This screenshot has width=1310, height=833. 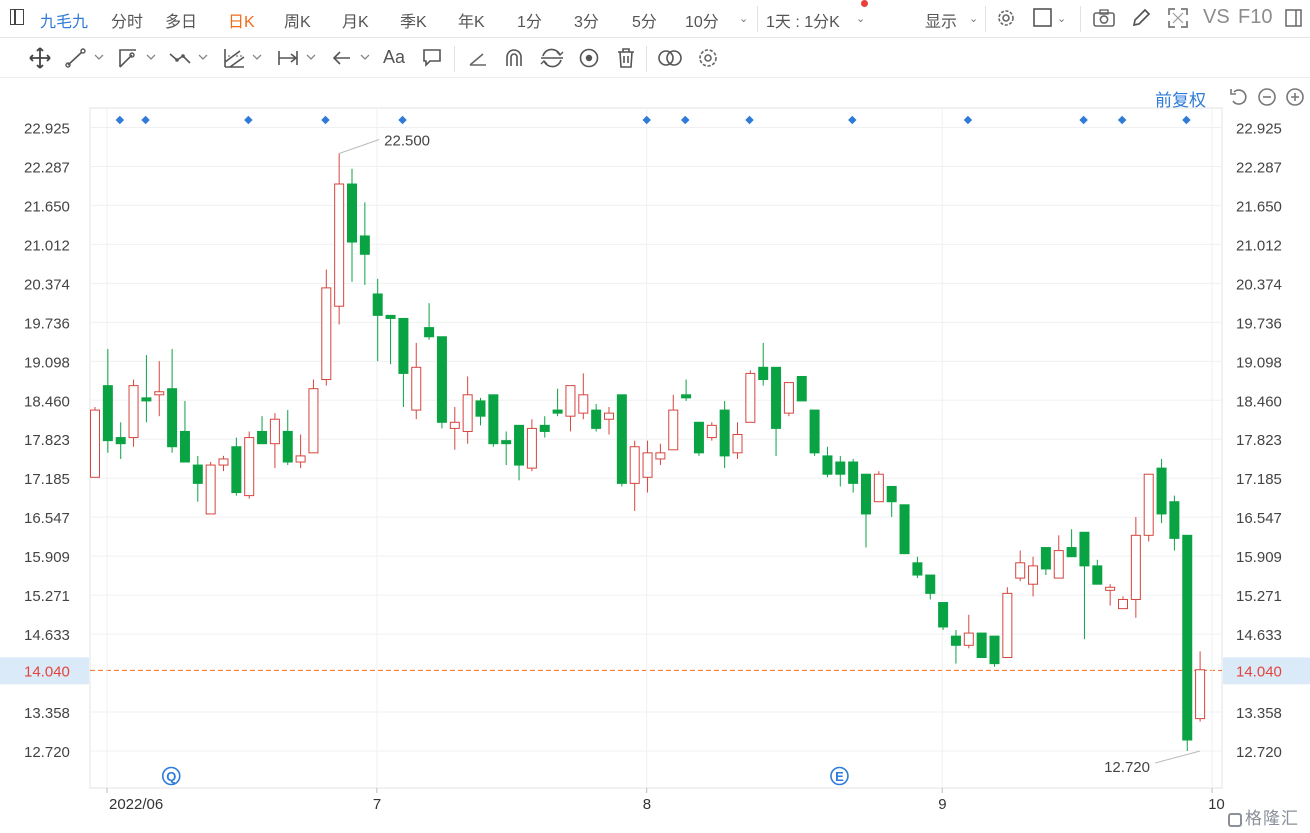 What do you see at coordinates (864, 3) in the screenshot?
I see `notification-dot` at bounding box center [864, 3].